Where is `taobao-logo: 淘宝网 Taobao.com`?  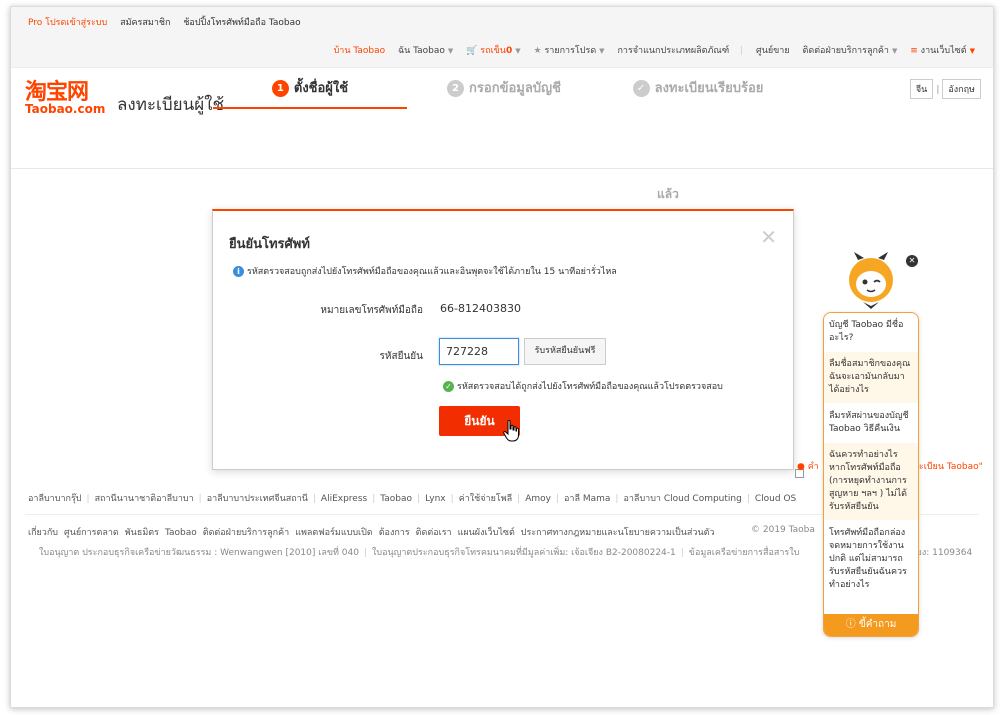 taobao-logo: 淘宝网 Taobao.com is located at coordinates (68, 98).